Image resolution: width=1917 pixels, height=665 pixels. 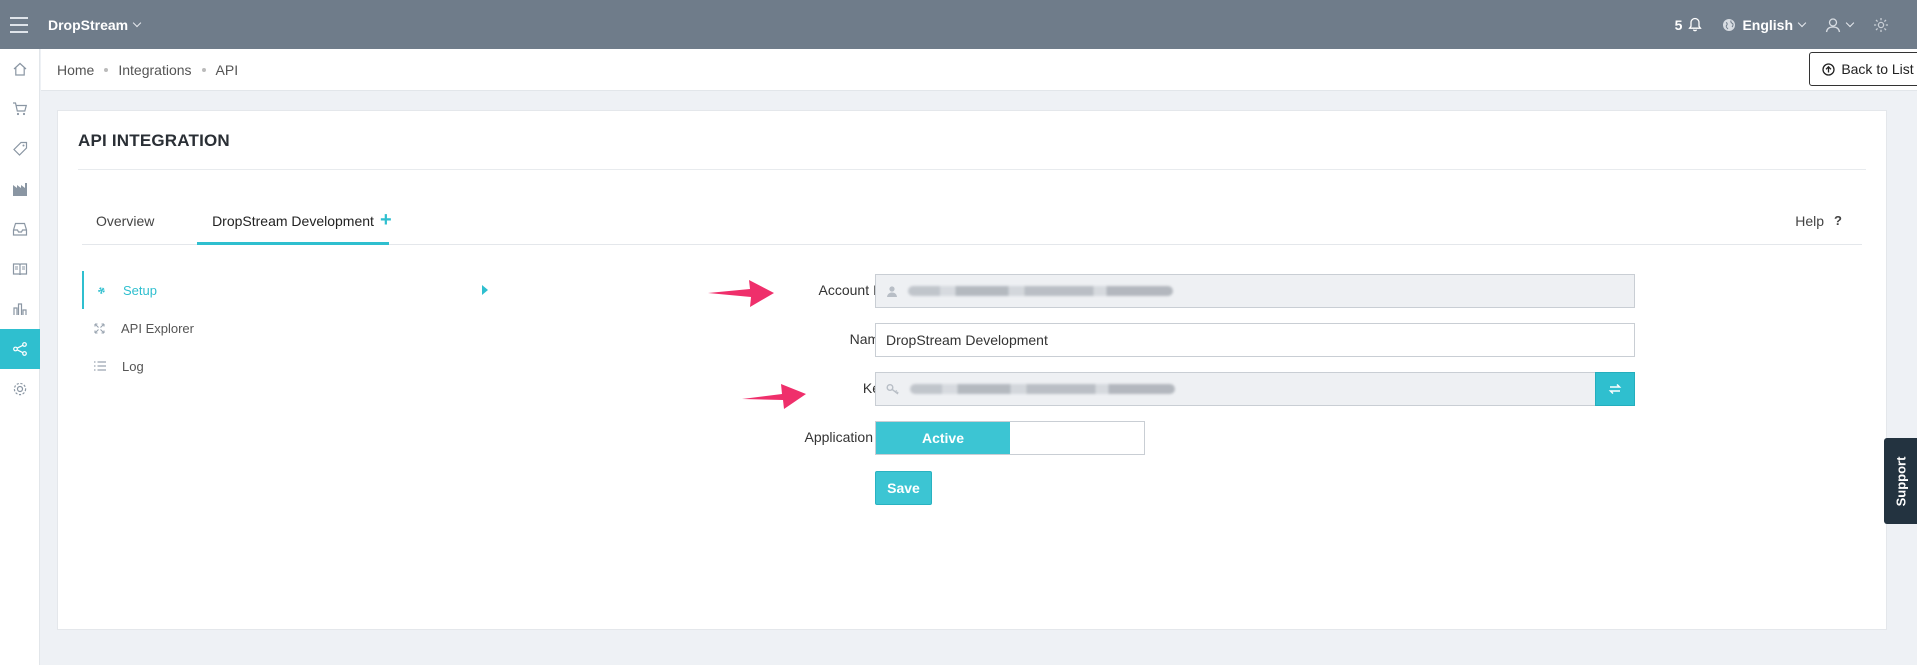 I want to click on sidebar-item-warehouses, so click(x=20, y=189).